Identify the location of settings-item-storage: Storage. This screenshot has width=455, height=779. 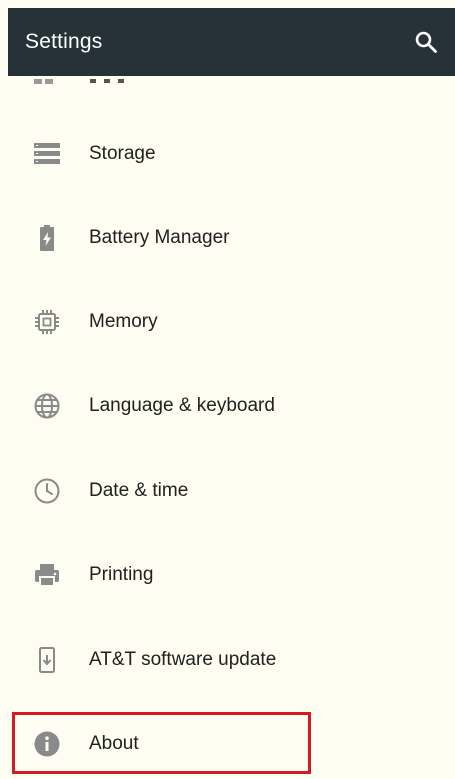
(227, 154).